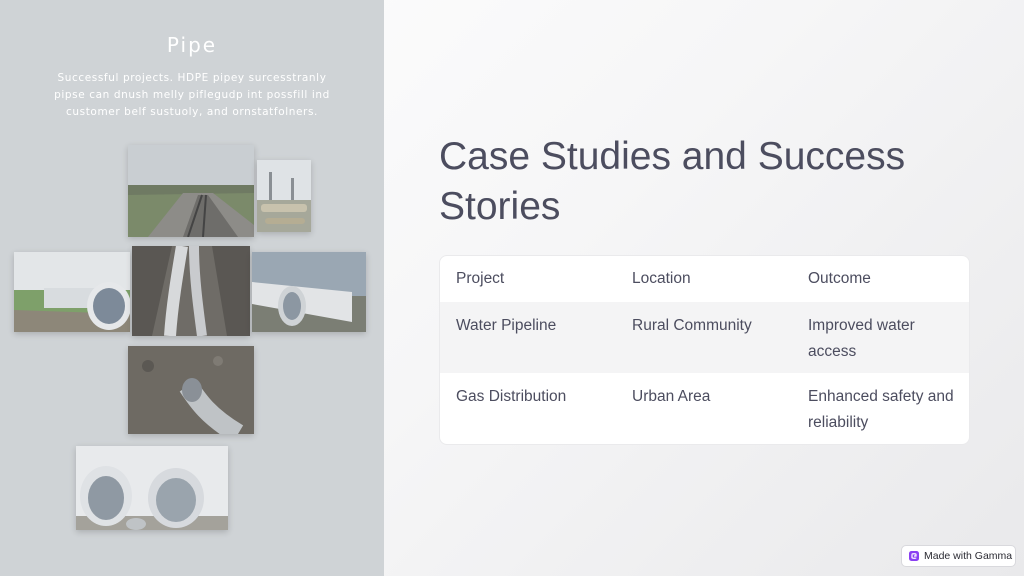 The height and width of the screenshot is (576, 1024). What do you see at coordinates (661, 278) in the screenshot?
I see `header-location: Location` at bounding box center [661, 278].